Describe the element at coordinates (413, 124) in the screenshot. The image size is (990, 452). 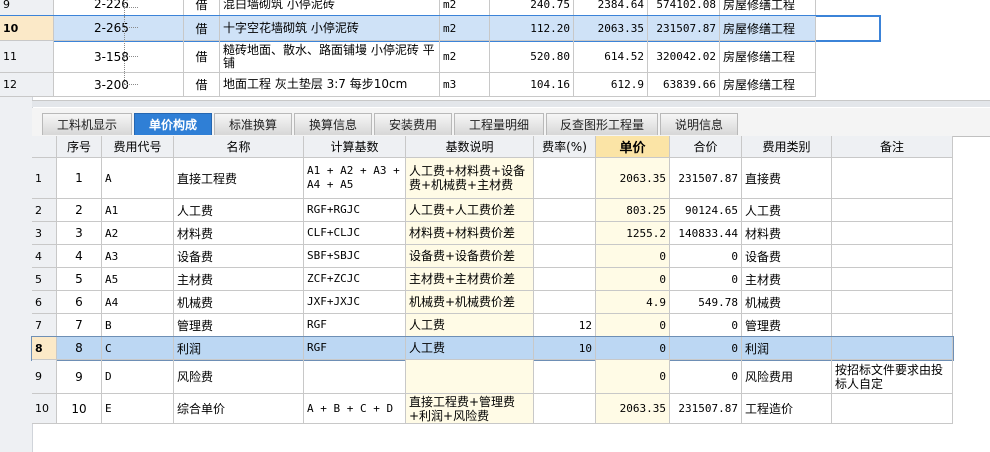
I see `tab-installation-cost: 安装费用` at that location.